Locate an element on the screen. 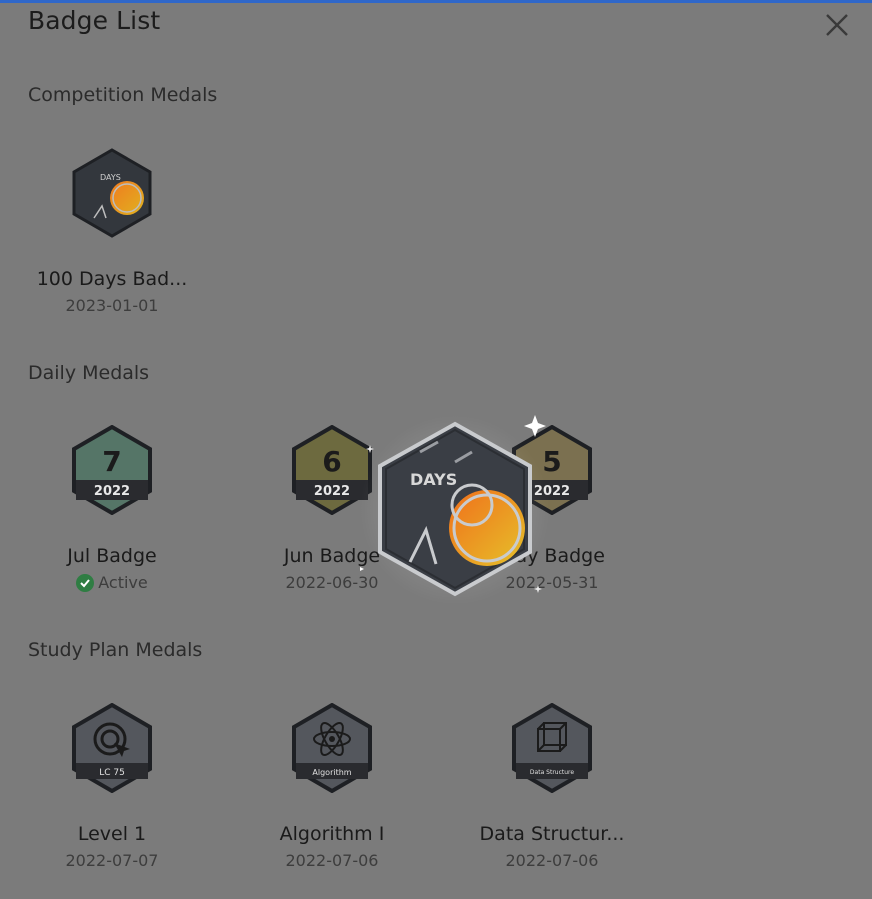 Image resolution: width=872 pixels, height=899 pixels. svg-text: 6 is located at coordinates (331, 461).